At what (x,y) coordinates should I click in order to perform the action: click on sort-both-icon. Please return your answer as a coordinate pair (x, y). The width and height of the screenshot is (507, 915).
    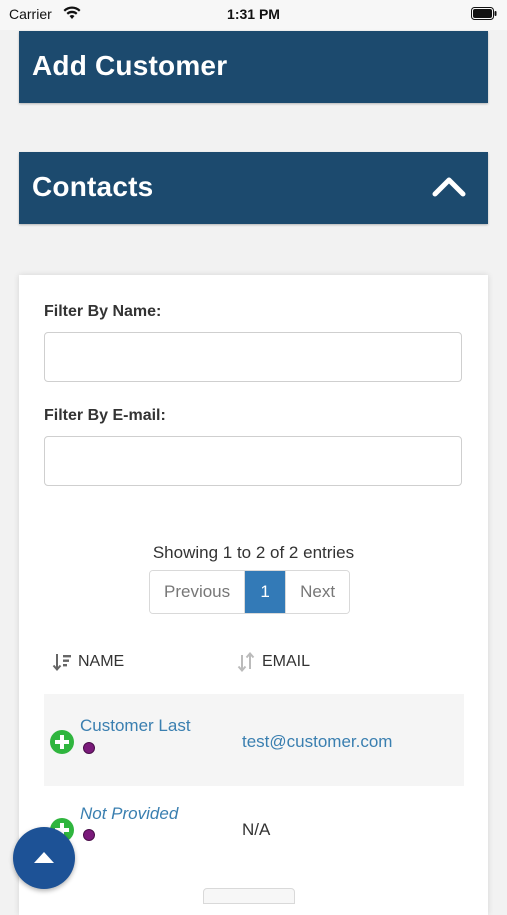
    Looking at the image, I should click on (246, 662).